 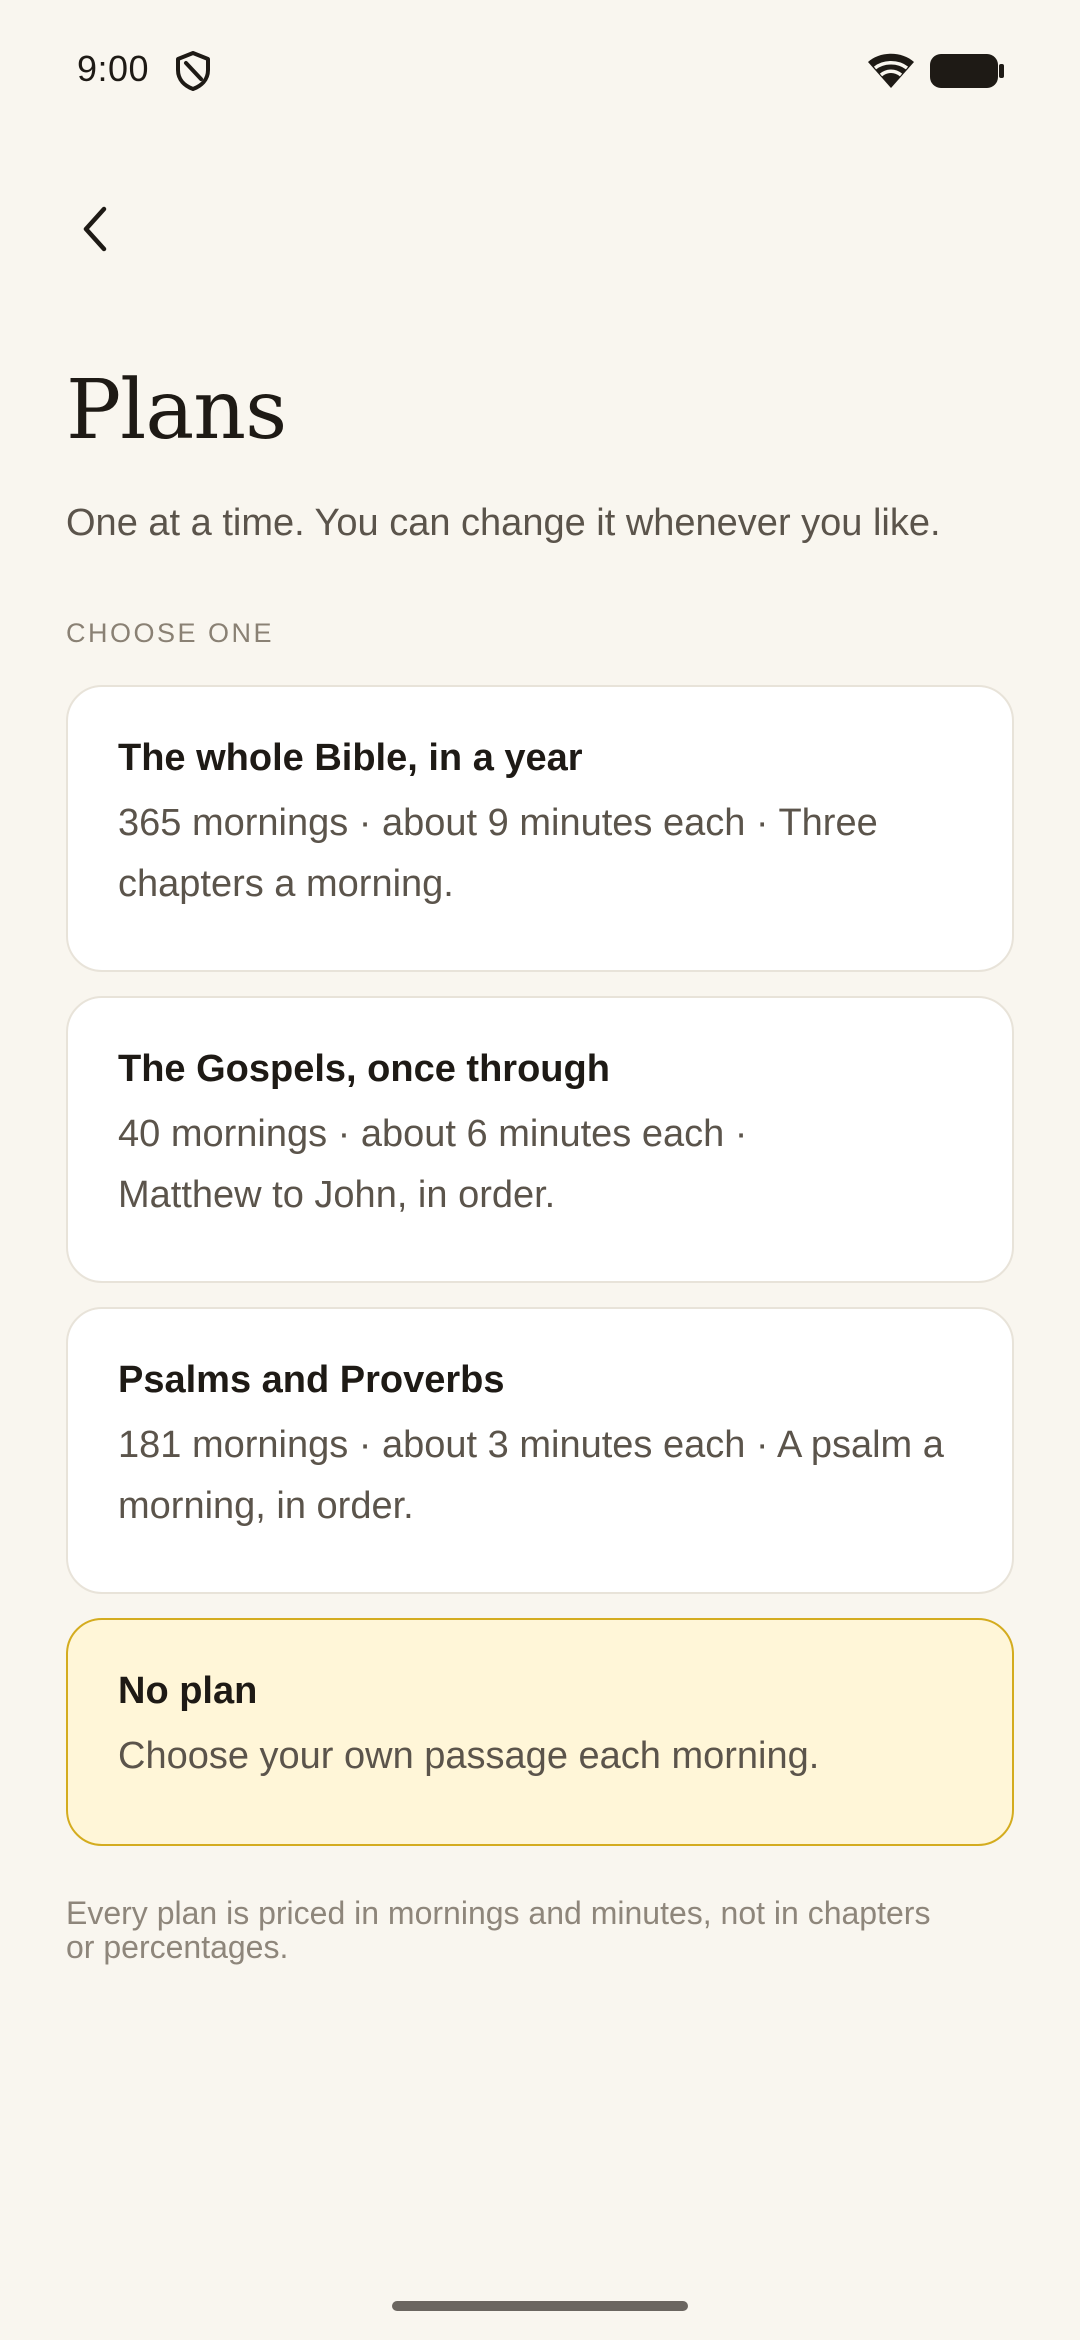 What do you see at coordinates (891, 70) in the screenshot?
I see `wifi-icon` at bounding box center [891, 70].